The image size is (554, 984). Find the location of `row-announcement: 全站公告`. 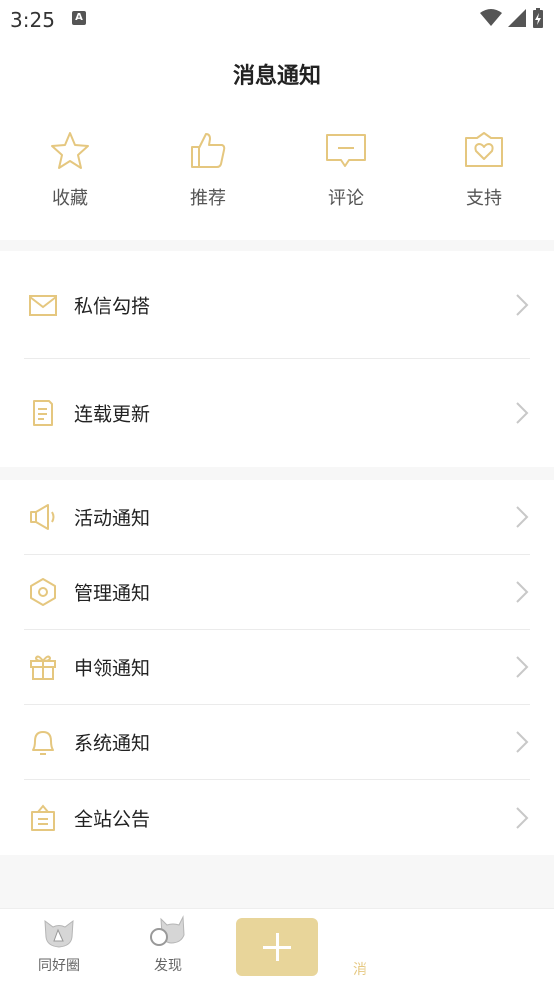

row-announcement: 全站公告 is located at coordinates (277, 817).